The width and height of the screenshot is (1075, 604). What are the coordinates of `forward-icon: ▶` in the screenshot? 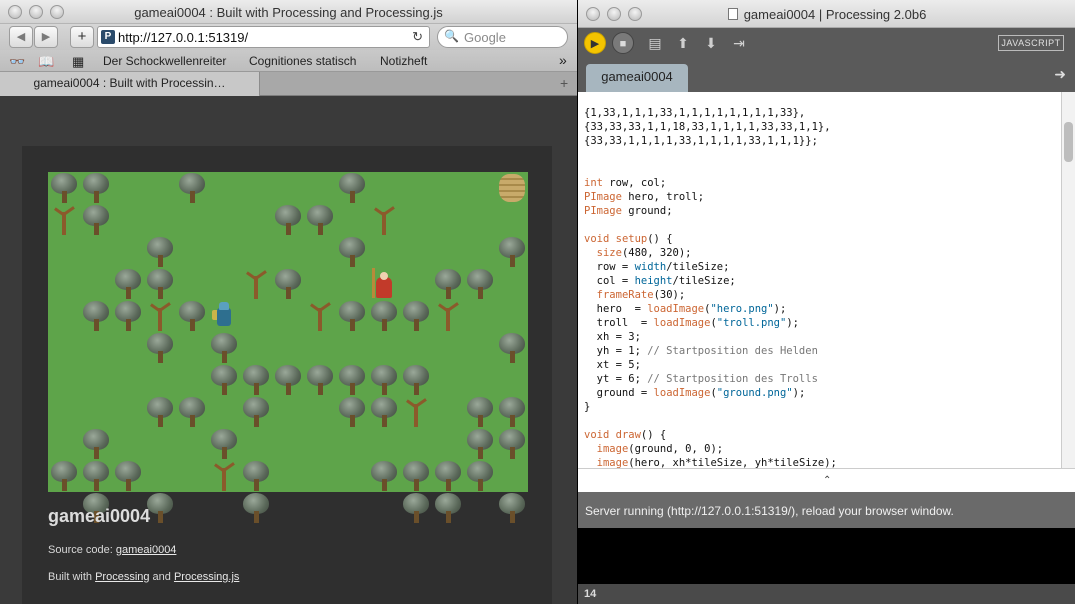 It's located at (46, 37).